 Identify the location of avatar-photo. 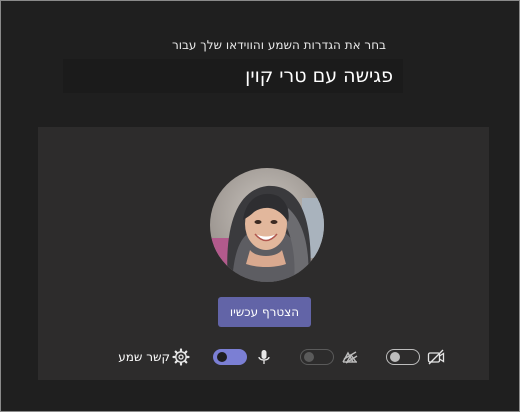
(267, 225).